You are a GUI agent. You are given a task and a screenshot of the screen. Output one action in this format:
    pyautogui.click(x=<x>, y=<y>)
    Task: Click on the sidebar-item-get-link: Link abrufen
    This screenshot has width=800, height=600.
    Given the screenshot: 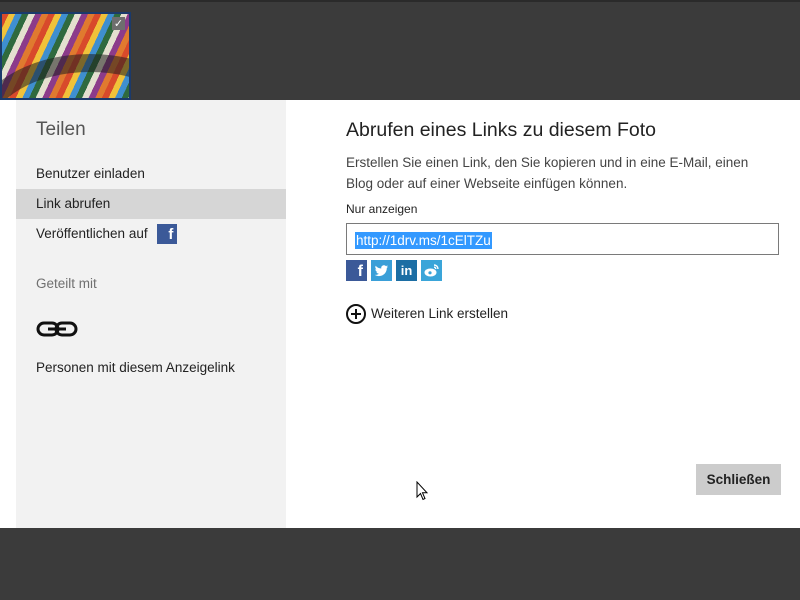 What is the action you would take?
    pyautogui.click(x=151, y=204)
    